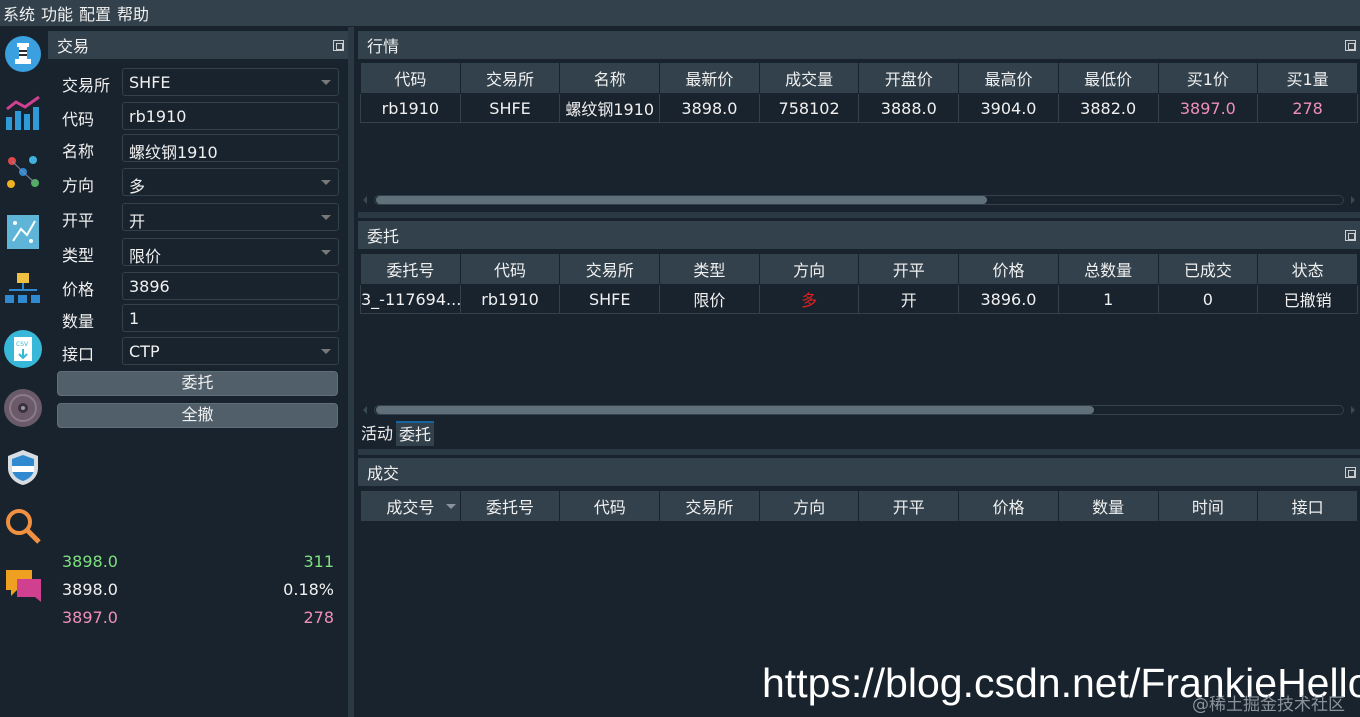 The image size is (1360, 717). I want to click on gateway-combo: CTP, so click(230, 351).